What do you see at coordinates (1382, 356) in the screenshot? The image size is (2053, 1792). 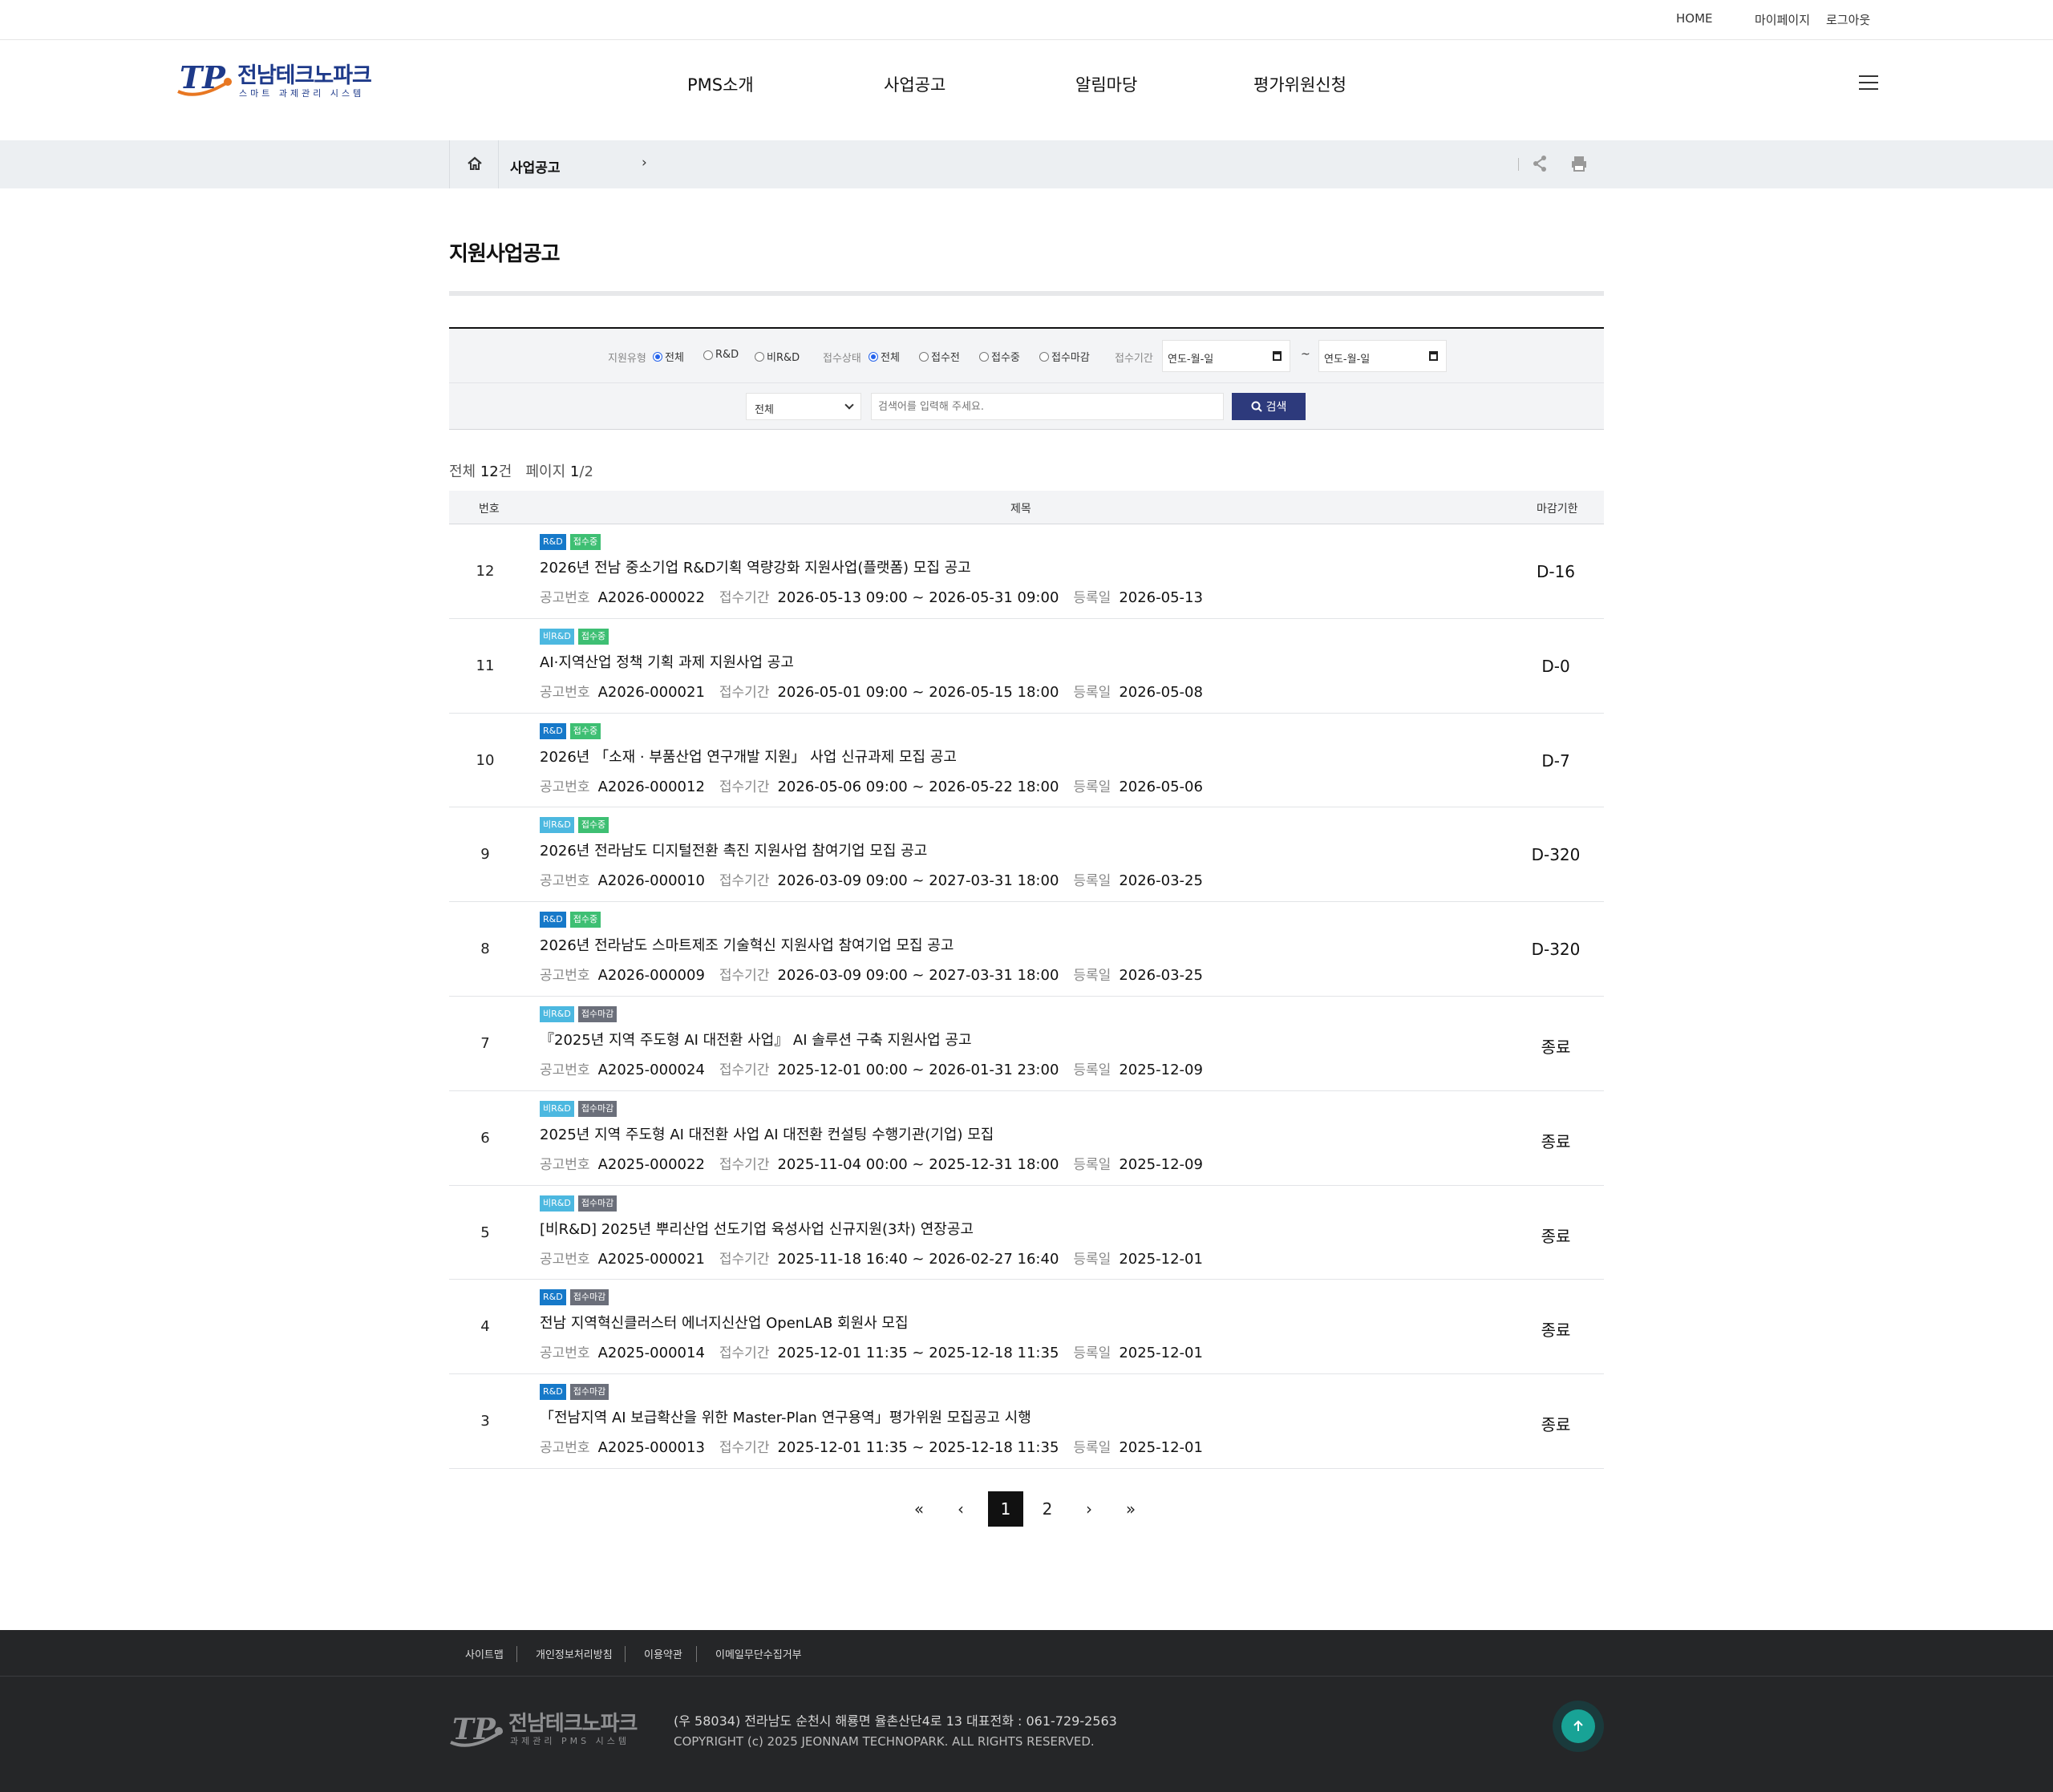 I see `end-date-input: 연도-월-일` at bounding box center [1382, 356].